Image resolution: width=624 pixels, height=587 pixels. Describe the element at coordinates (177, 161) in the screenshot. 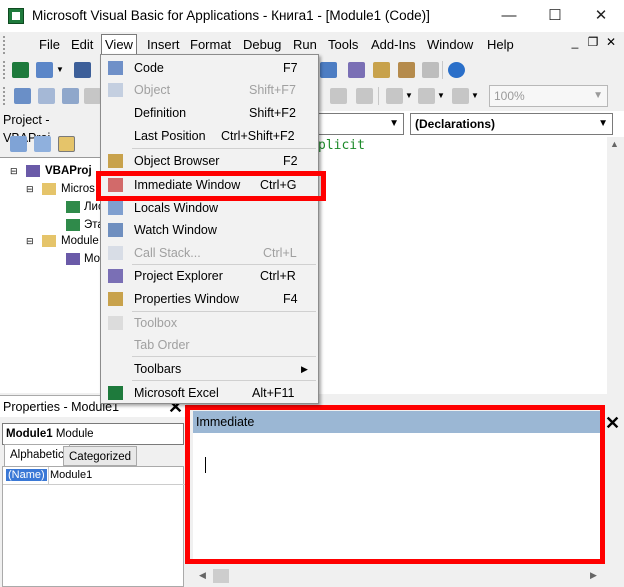

I see `menu-item-label: Object Browser` at that location.